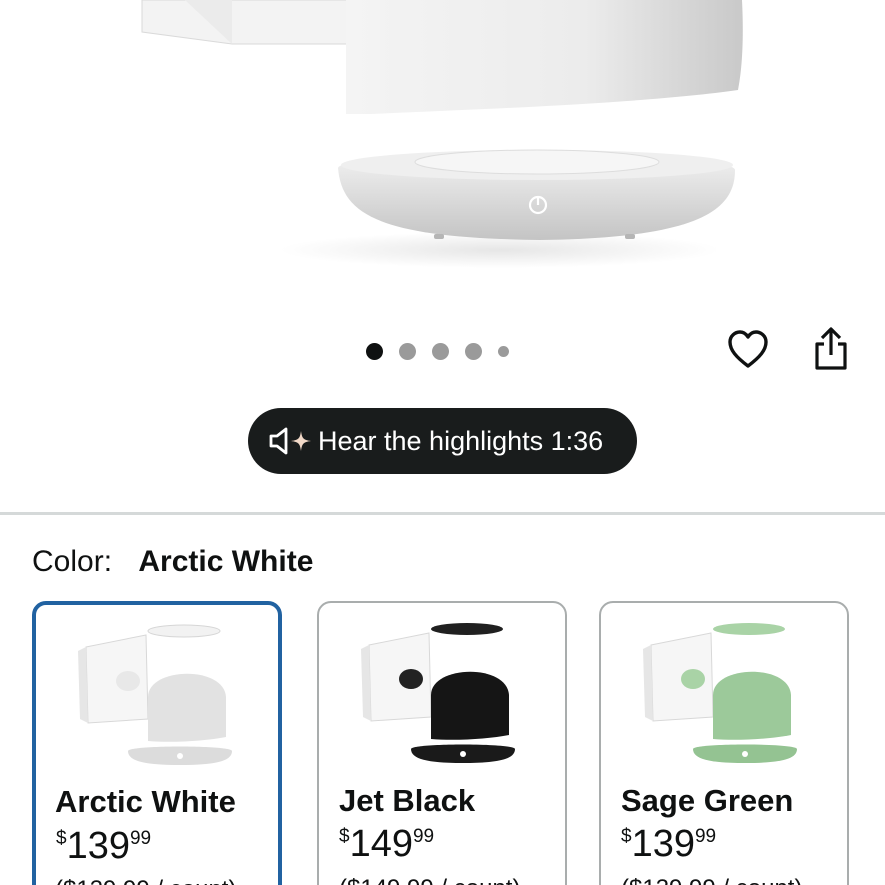  Describe the element at coordinates (720, 693) in the screenshot. I see `sage-green-thumbnail` at that location.